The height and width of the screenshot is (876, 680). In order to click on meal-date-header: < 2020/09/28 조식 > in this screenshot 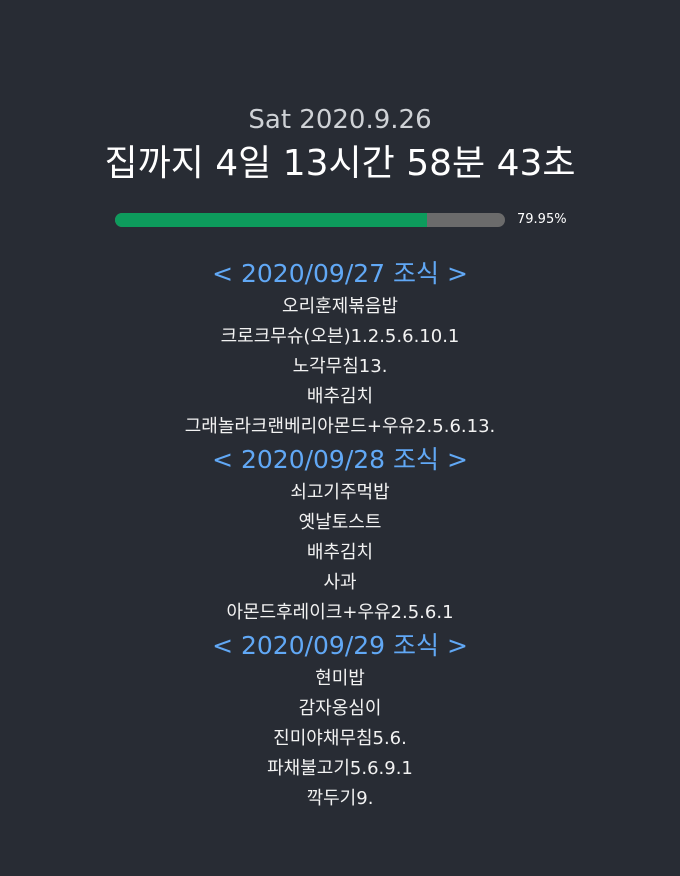, I will do `click(340, 460)`.